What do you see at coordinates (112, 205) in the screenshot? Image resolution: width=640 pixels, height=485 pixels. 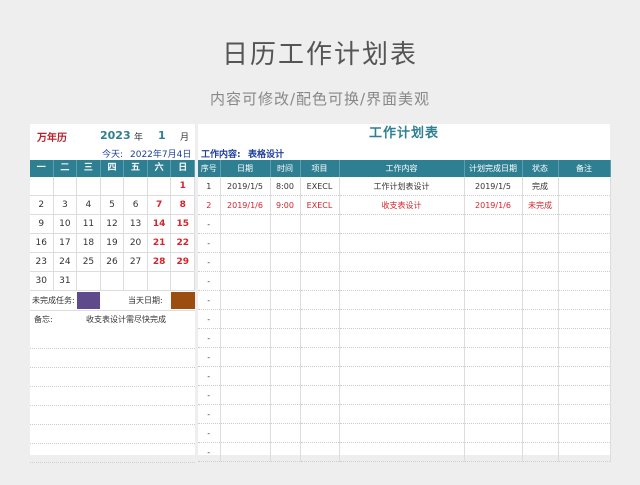 I see `day-cell: 5` at bounding box center [112, 205].